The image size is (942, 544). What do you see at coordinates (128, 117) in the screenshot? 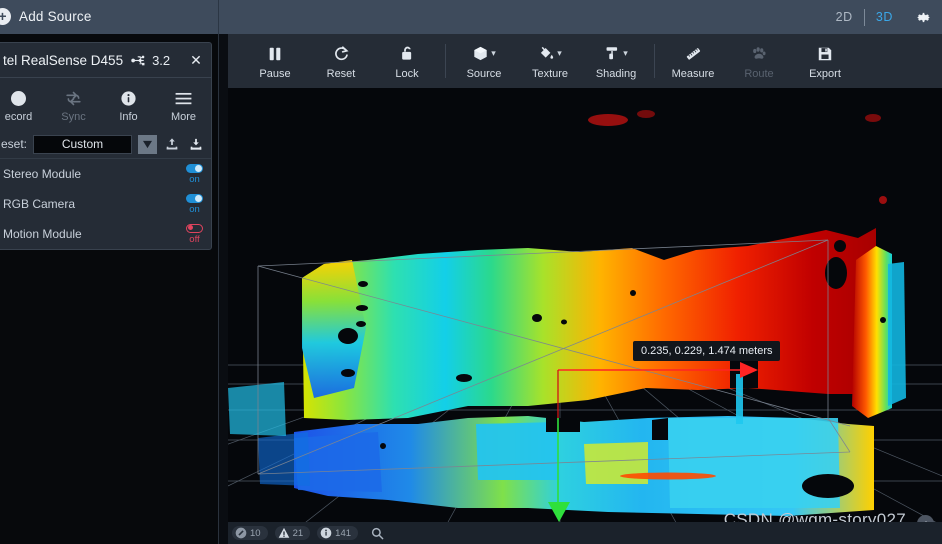
I see `info-label: Info` at bounding box center [128, 117].